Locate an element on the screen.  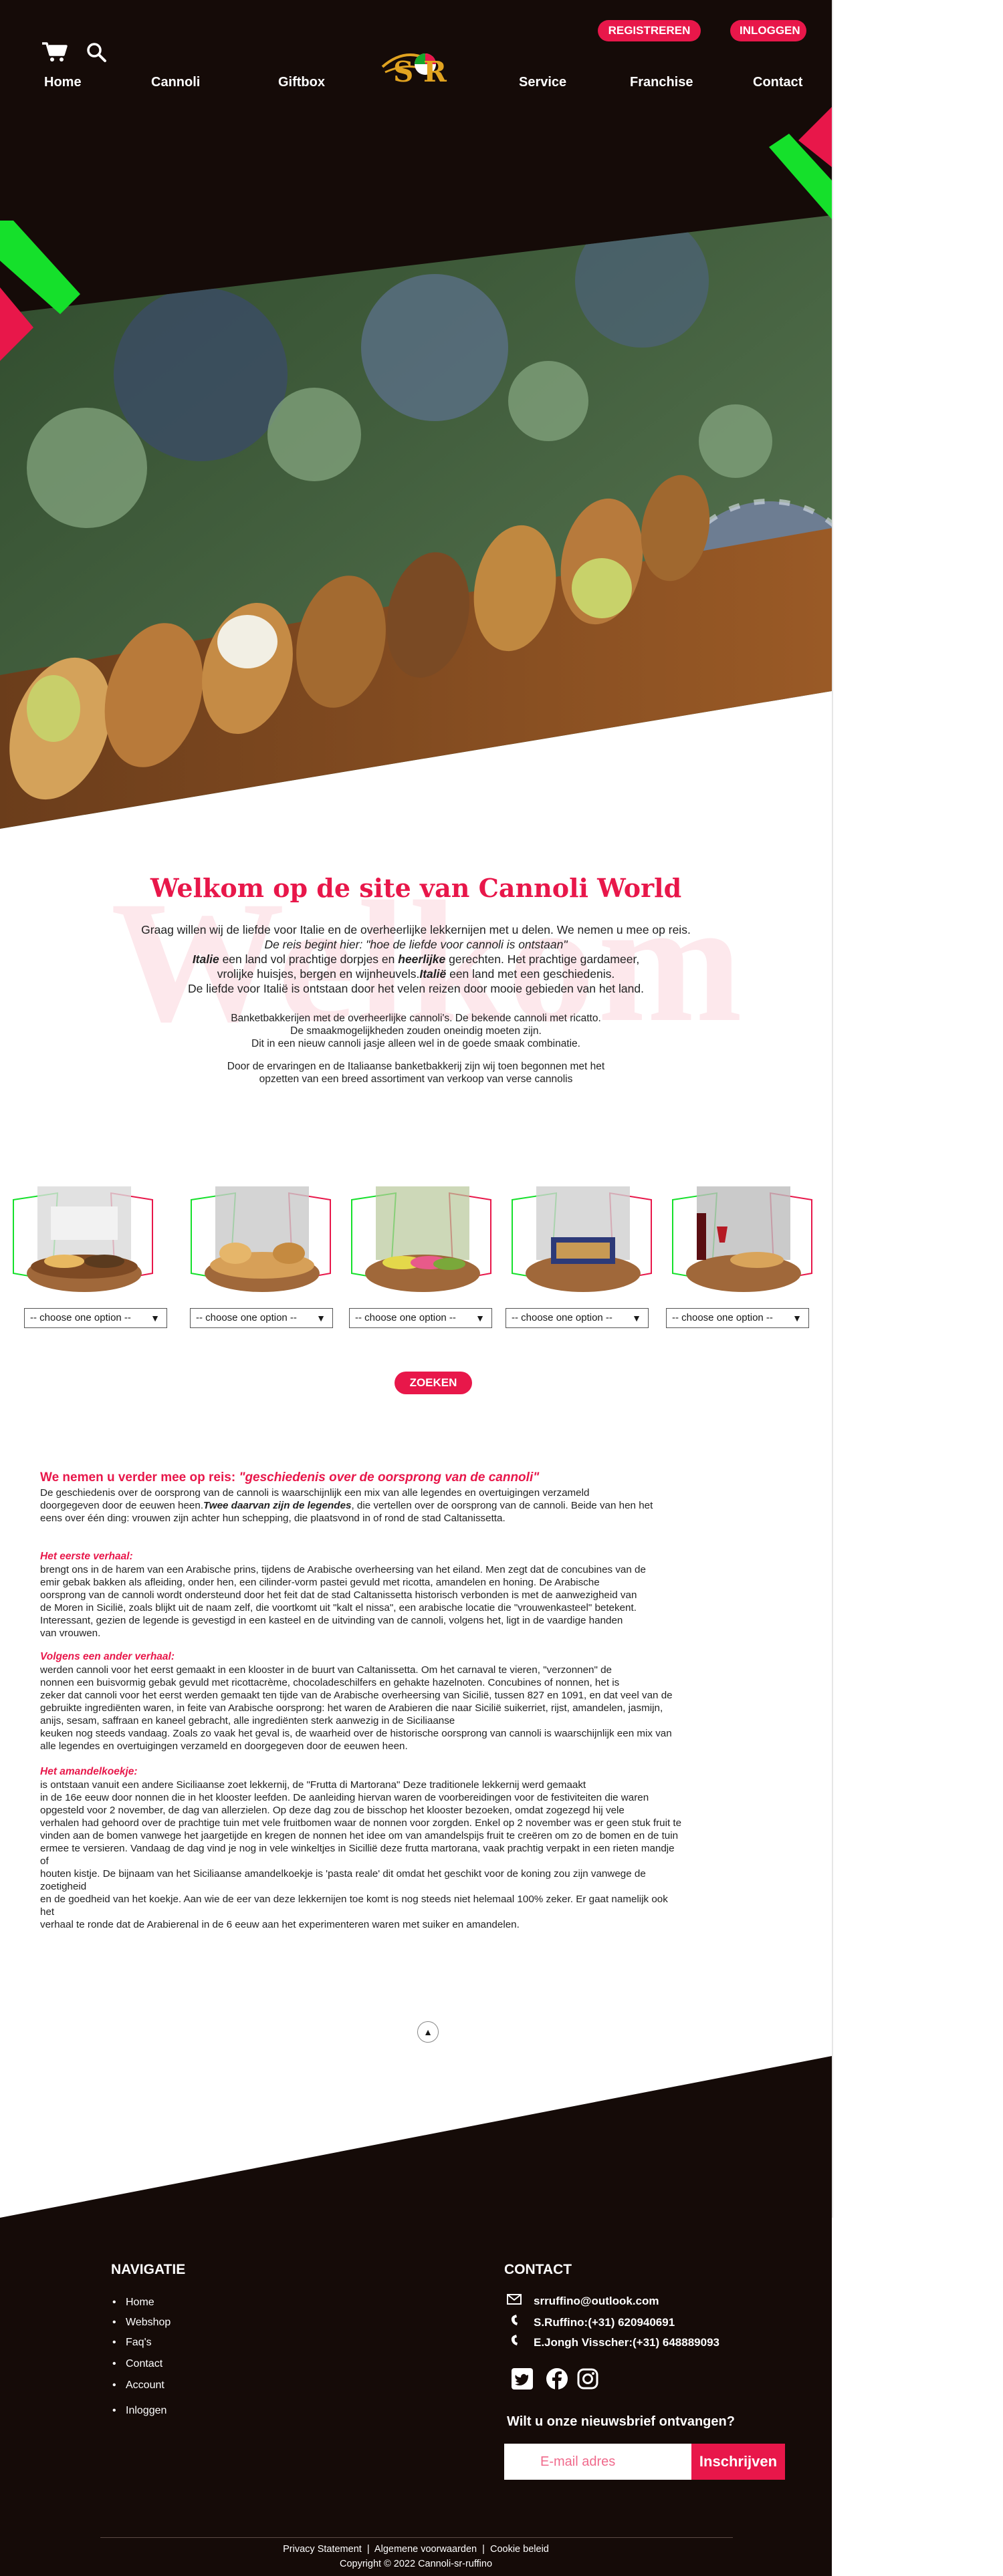
logo: S R is located at coordinates (425, 70).